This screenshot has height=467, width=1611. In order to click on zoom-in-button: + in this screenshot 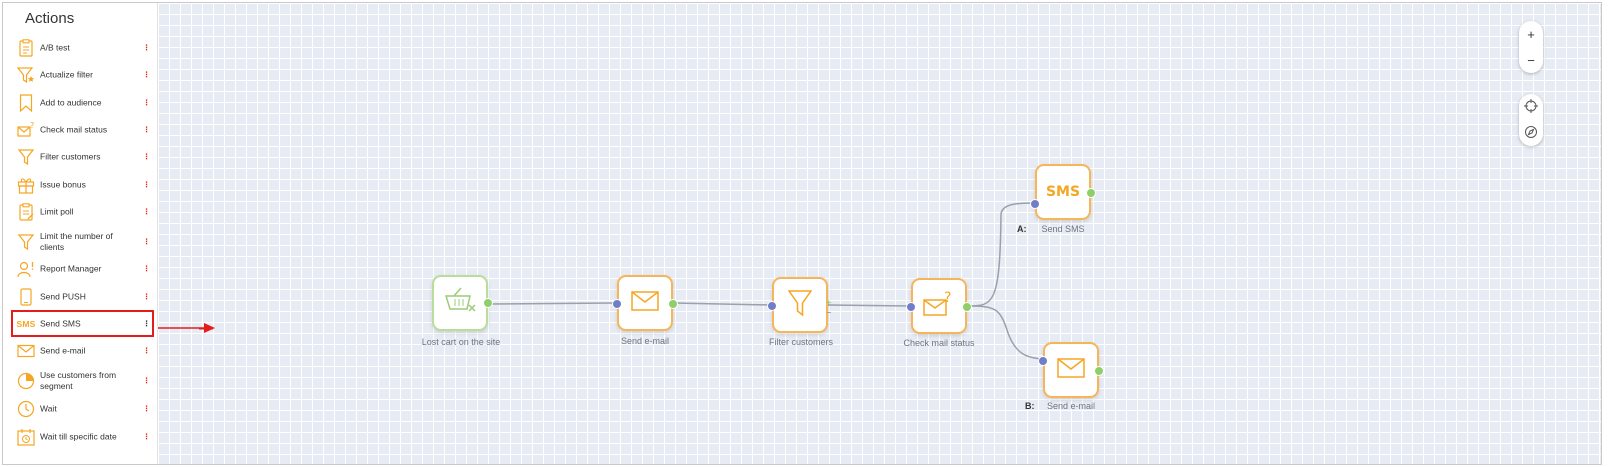, I will do `click(1531, 34)`.